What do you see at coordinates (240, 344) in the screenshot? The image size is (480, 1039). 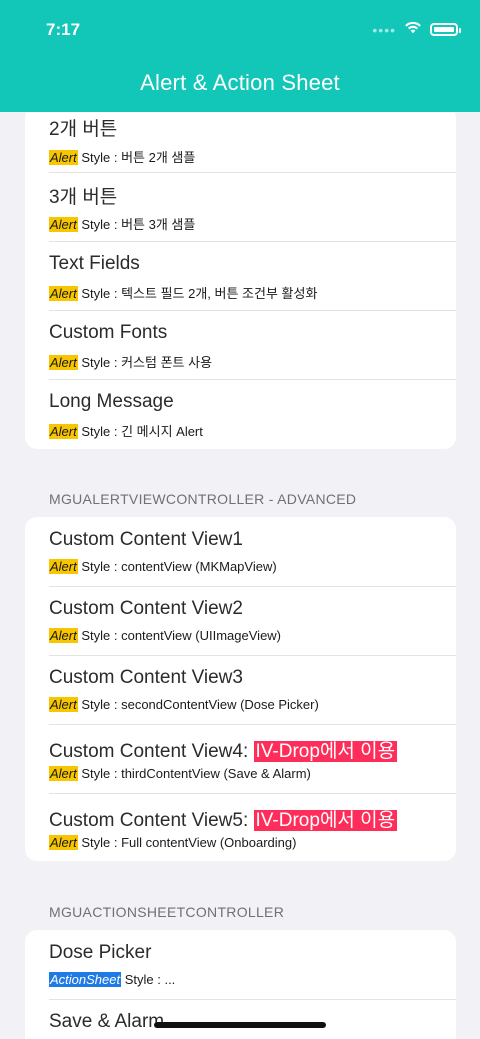 I see `list-item-custom-fonts: Custom Fonts Alert Style : 커스텀 폰트 사용` at bounding box center [240, 344].